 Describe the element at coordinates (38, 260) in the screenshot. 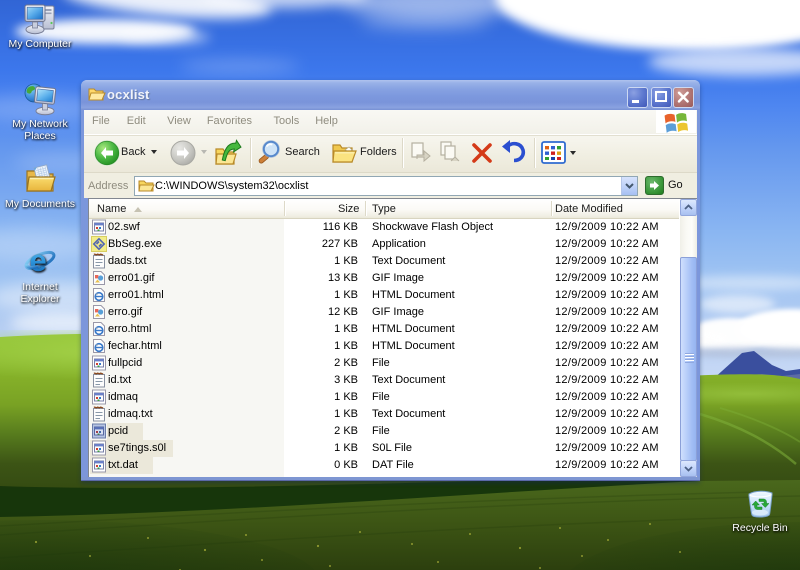

I see `svg-text: e` at that location.